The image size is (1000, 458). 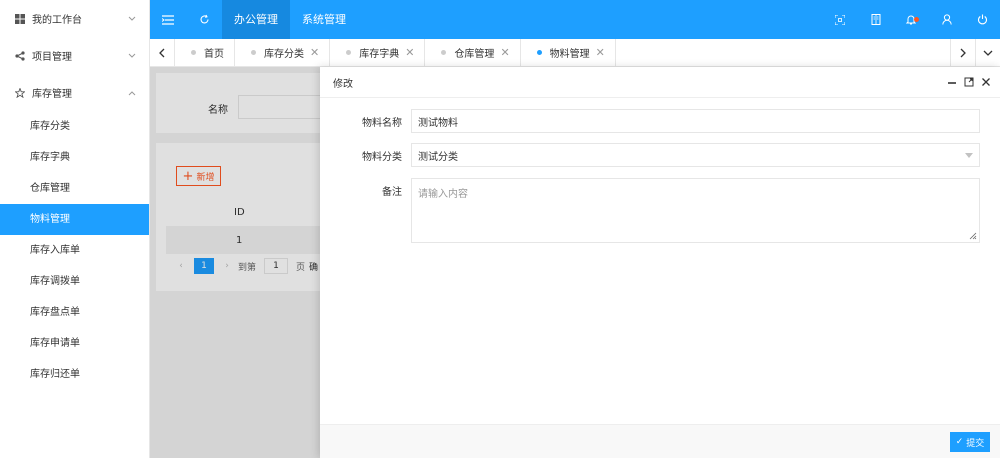 What do you see at coordinates (695, 210) in the screenshot?
I see `remark-textarea: 请输入内容` at bounding box center [695, 210].